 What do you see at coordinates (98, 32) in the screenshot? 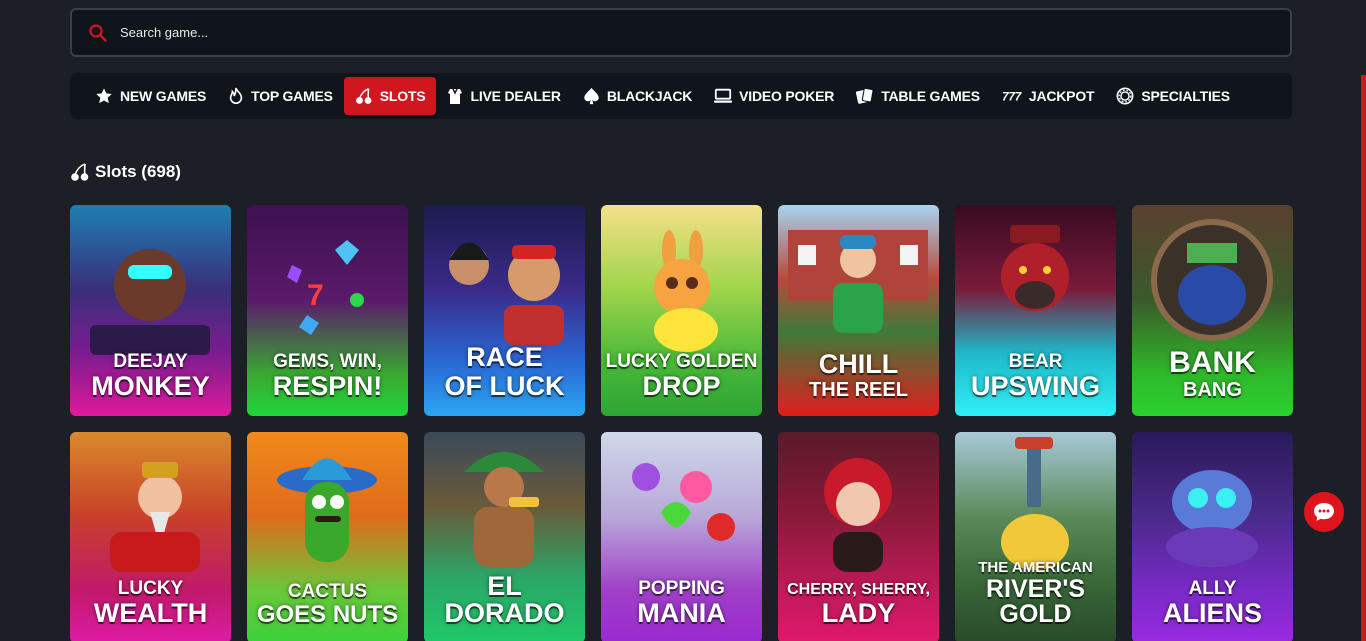
I see `search-icon` at bounding box center [98, 32].